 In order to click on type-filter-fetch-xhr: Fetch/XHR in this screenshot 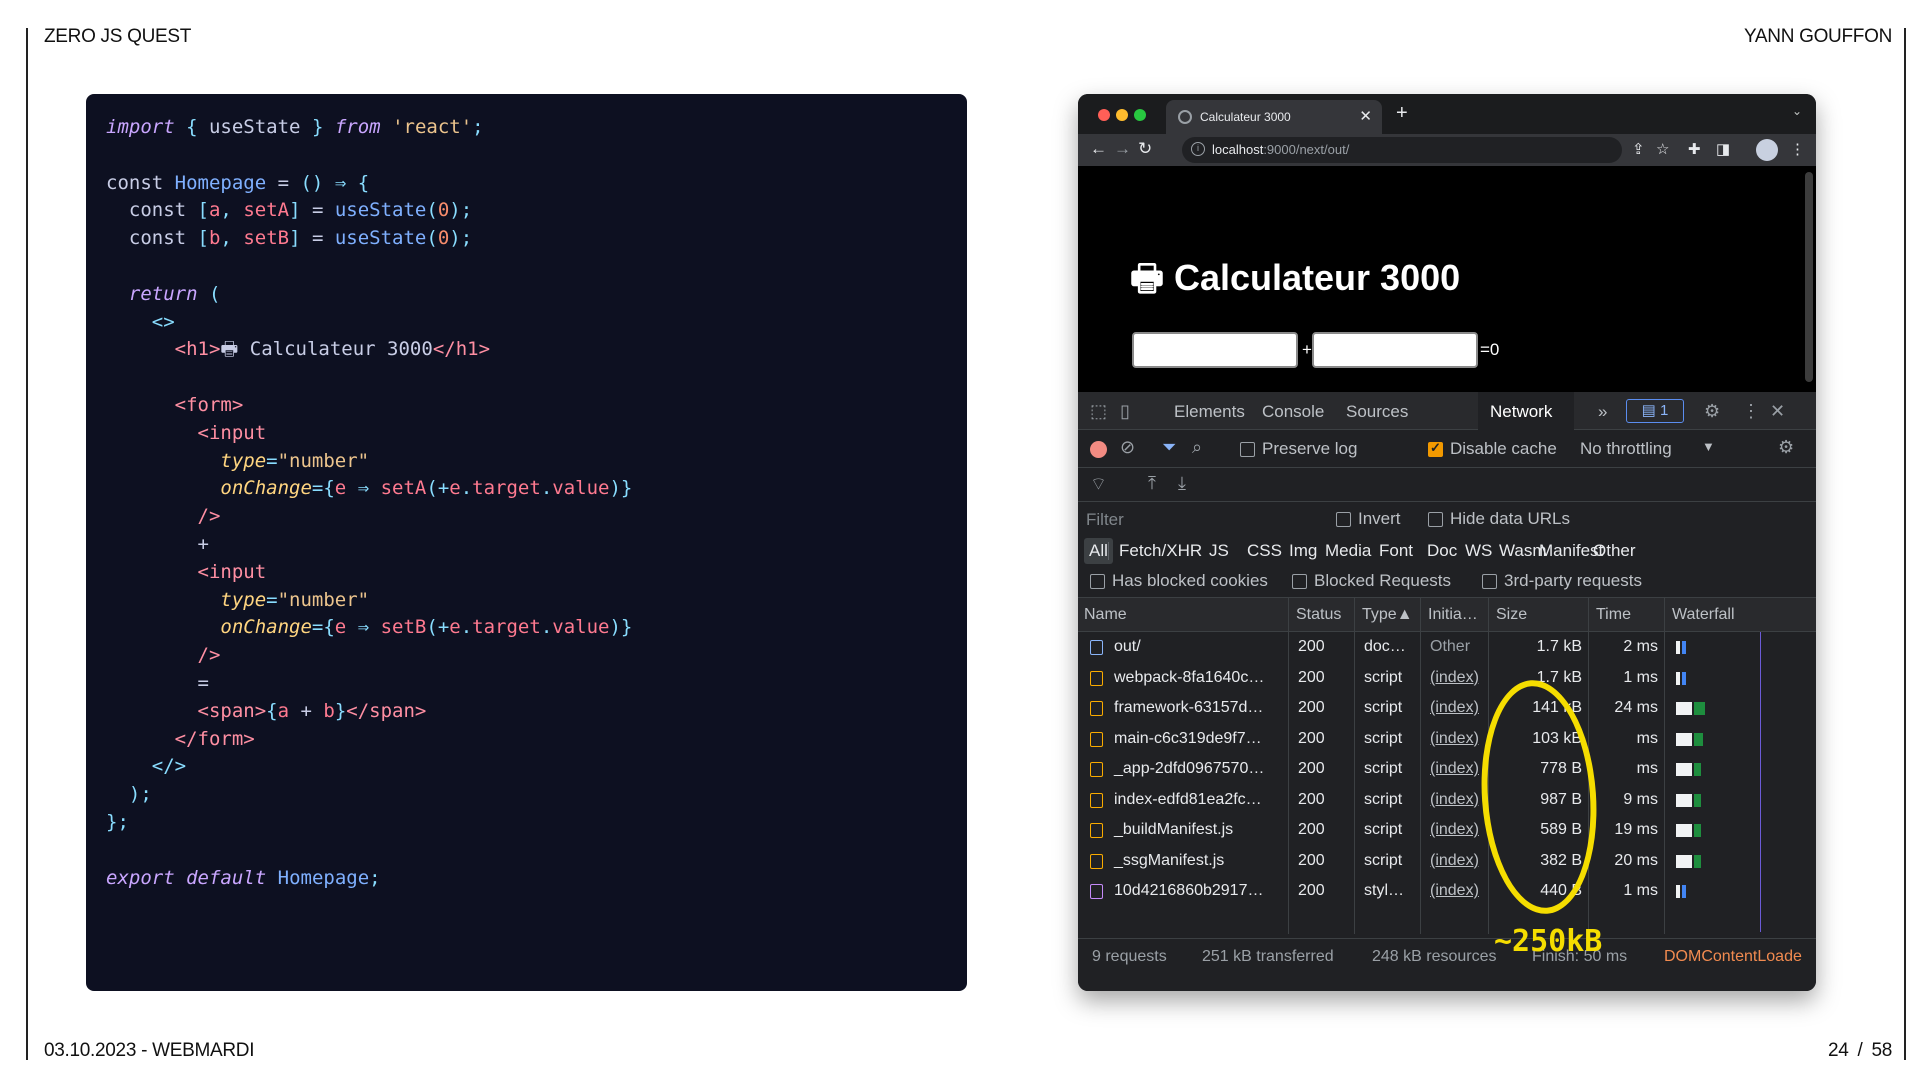, I will do `click(1160, 551)`.